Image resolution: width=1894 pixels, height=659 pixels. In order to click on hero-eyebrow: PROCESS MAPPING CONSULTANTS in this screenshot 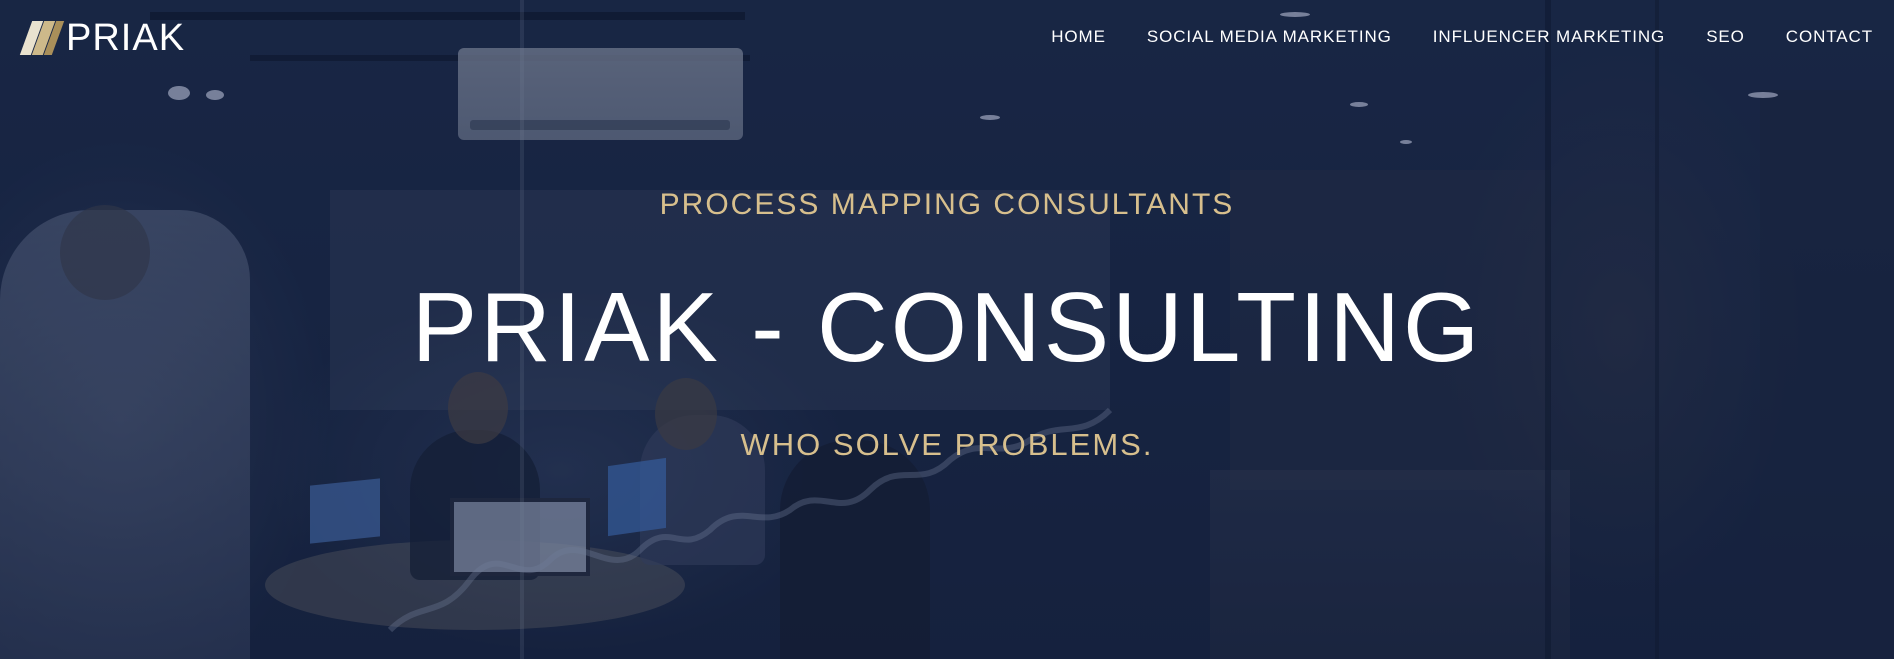, I will do `click(947, 204)`.